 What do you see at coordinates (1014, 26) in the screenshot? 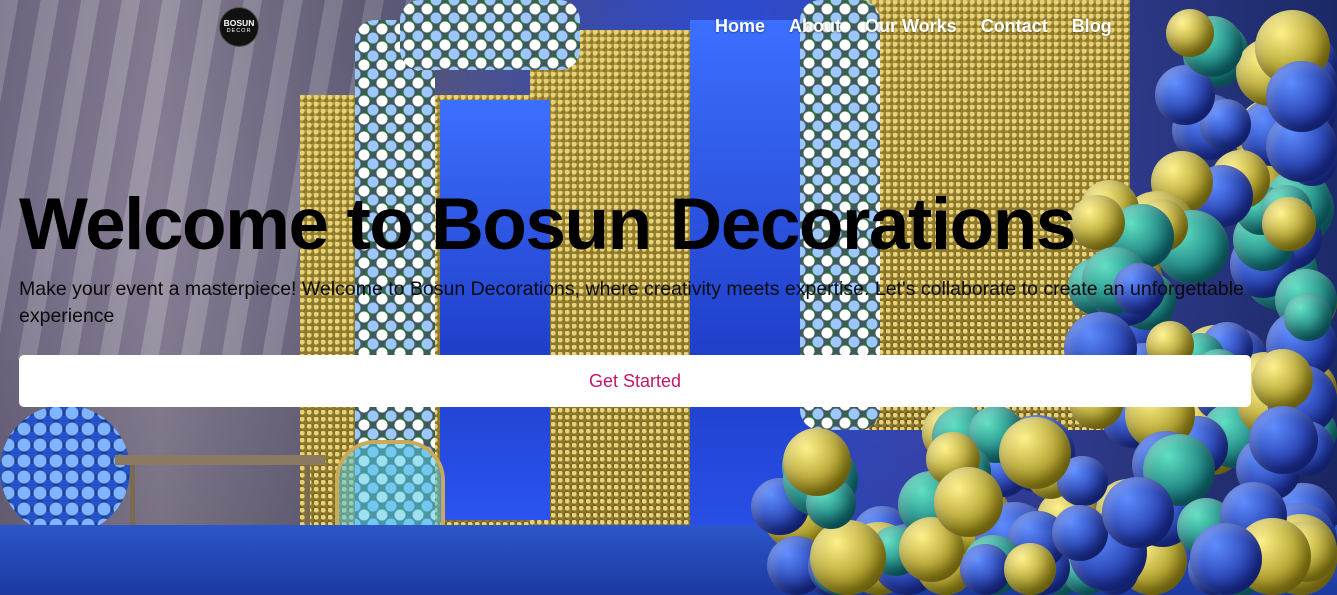
I see `nav-link-contact: Contact` at bounding box center [1014, 26].